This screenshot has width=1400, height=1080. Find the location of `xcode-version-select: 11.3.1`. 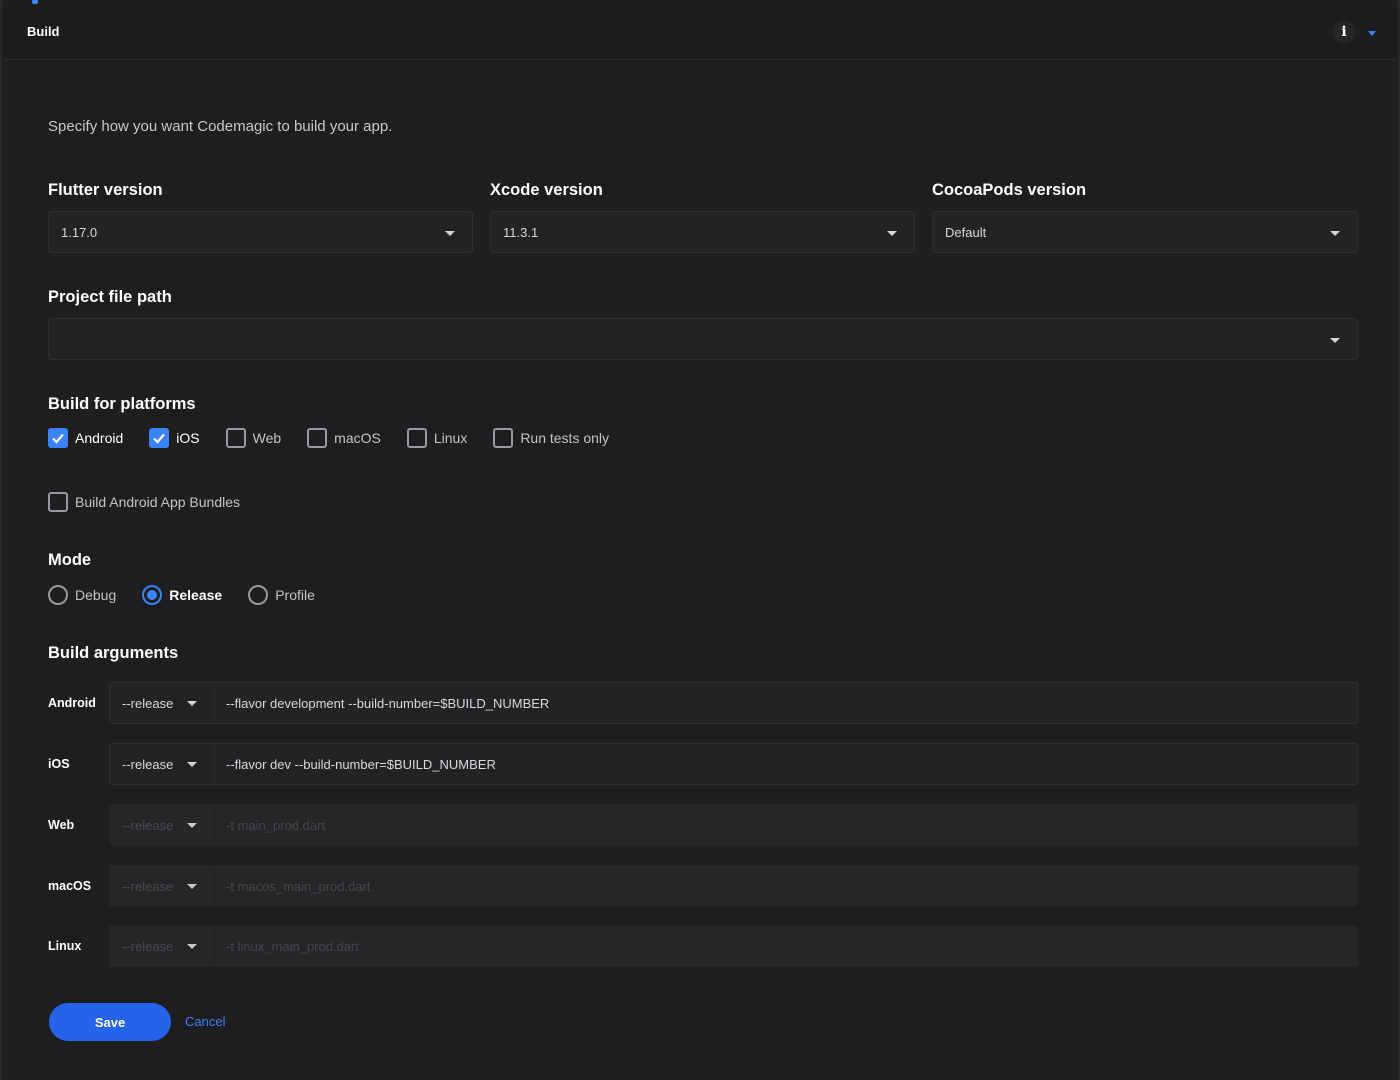

xcode-version-select: 11.3.1 is located at coordinates (702, 232).